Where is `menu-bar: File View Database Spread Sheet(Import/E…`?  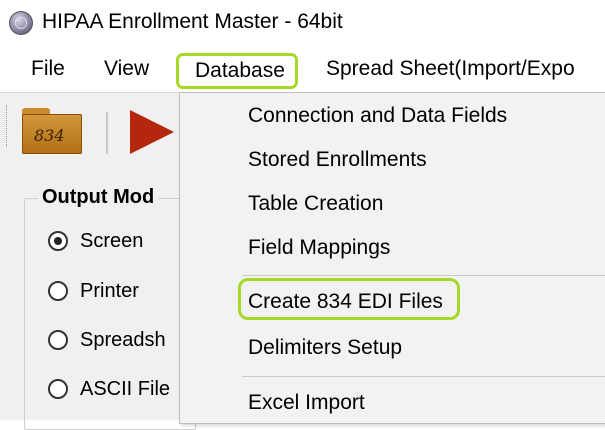 menu-bar: File View Database Spread Sheet(Import/E… is located at coordinates (302, 69).